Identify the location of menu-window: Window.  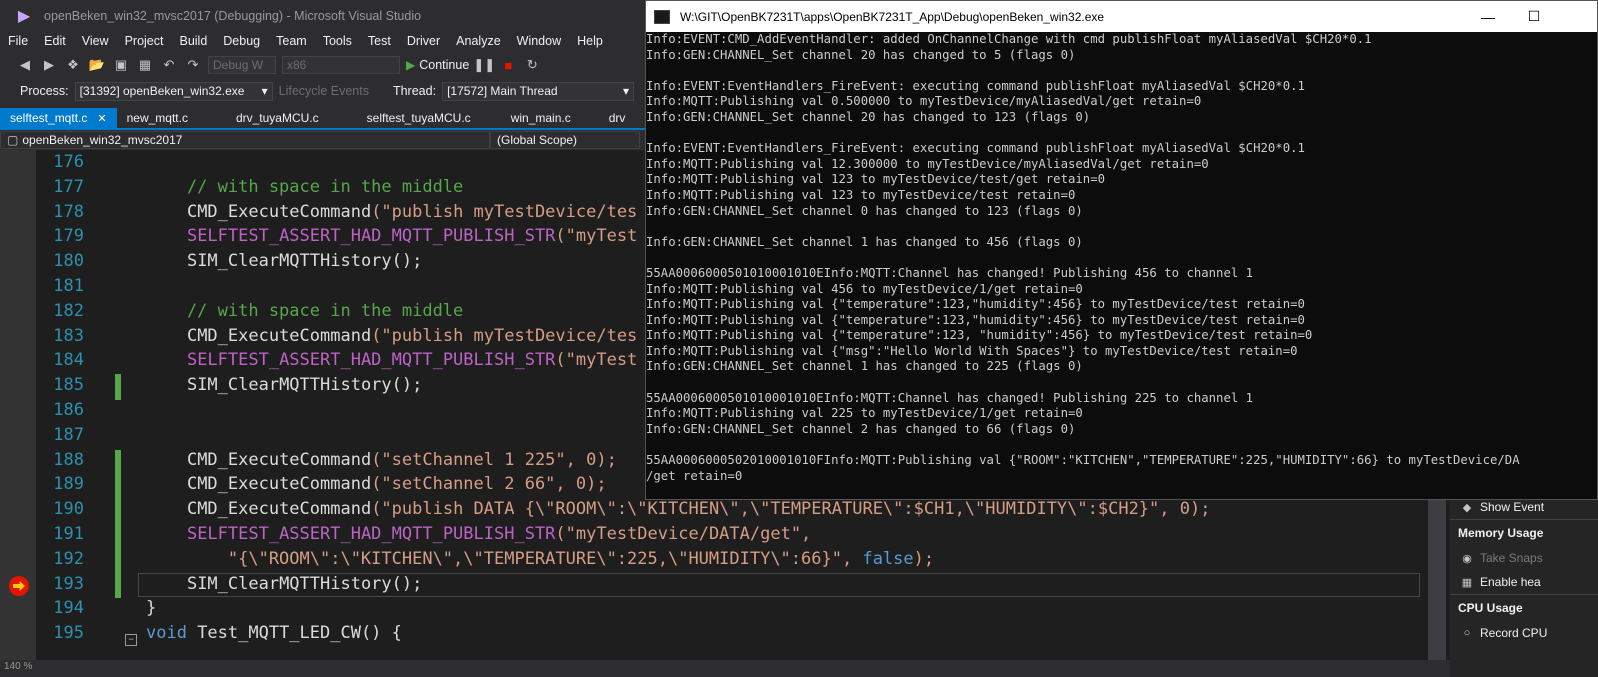
(539, 41).